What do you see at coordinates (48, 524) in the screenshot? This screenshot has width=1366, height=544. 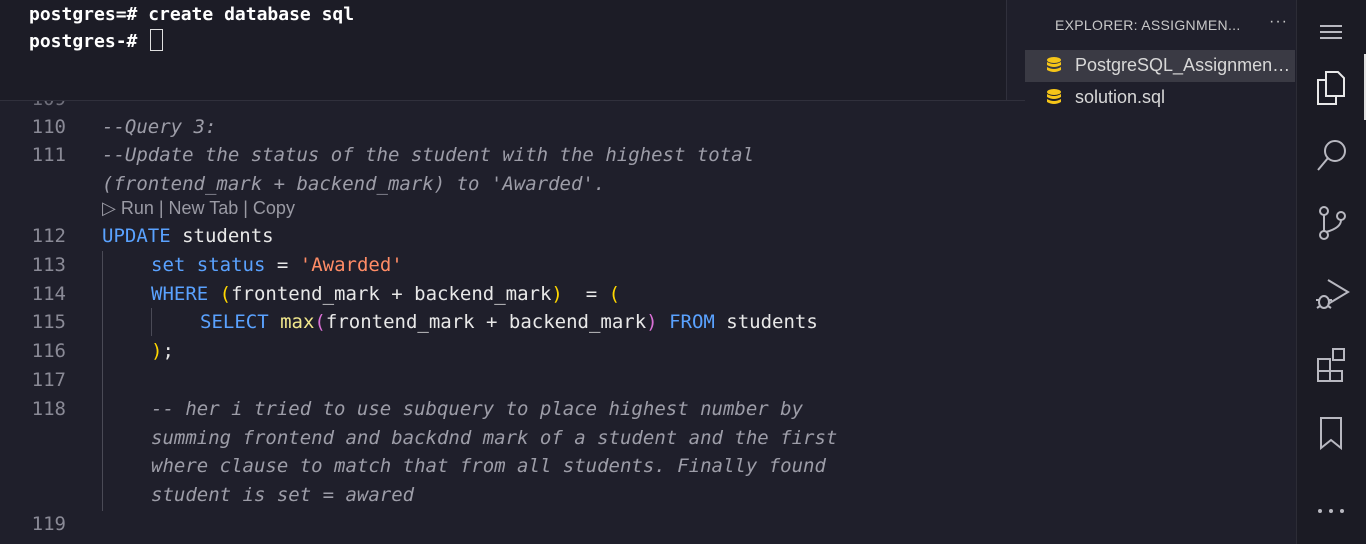 I see `line-number: 119` at bounding box center [48, 524].